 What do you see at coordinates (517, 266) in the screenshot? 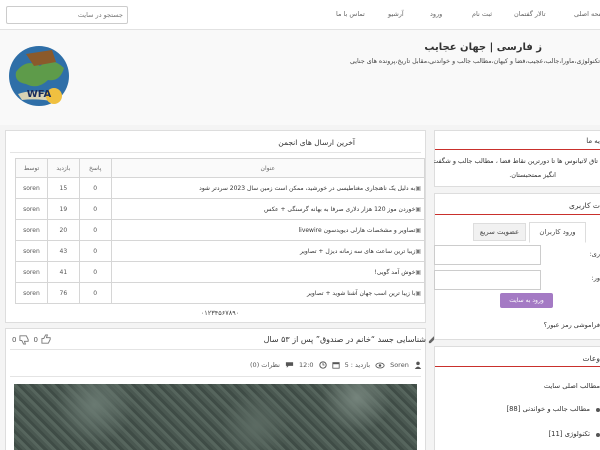
I see `user-account-box` at bounding box center [517, 266].